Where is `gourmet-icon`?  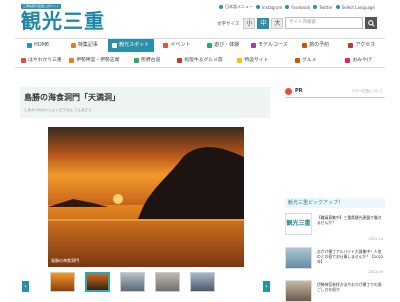 gourmet-icon is located at coordinates (298, 60).